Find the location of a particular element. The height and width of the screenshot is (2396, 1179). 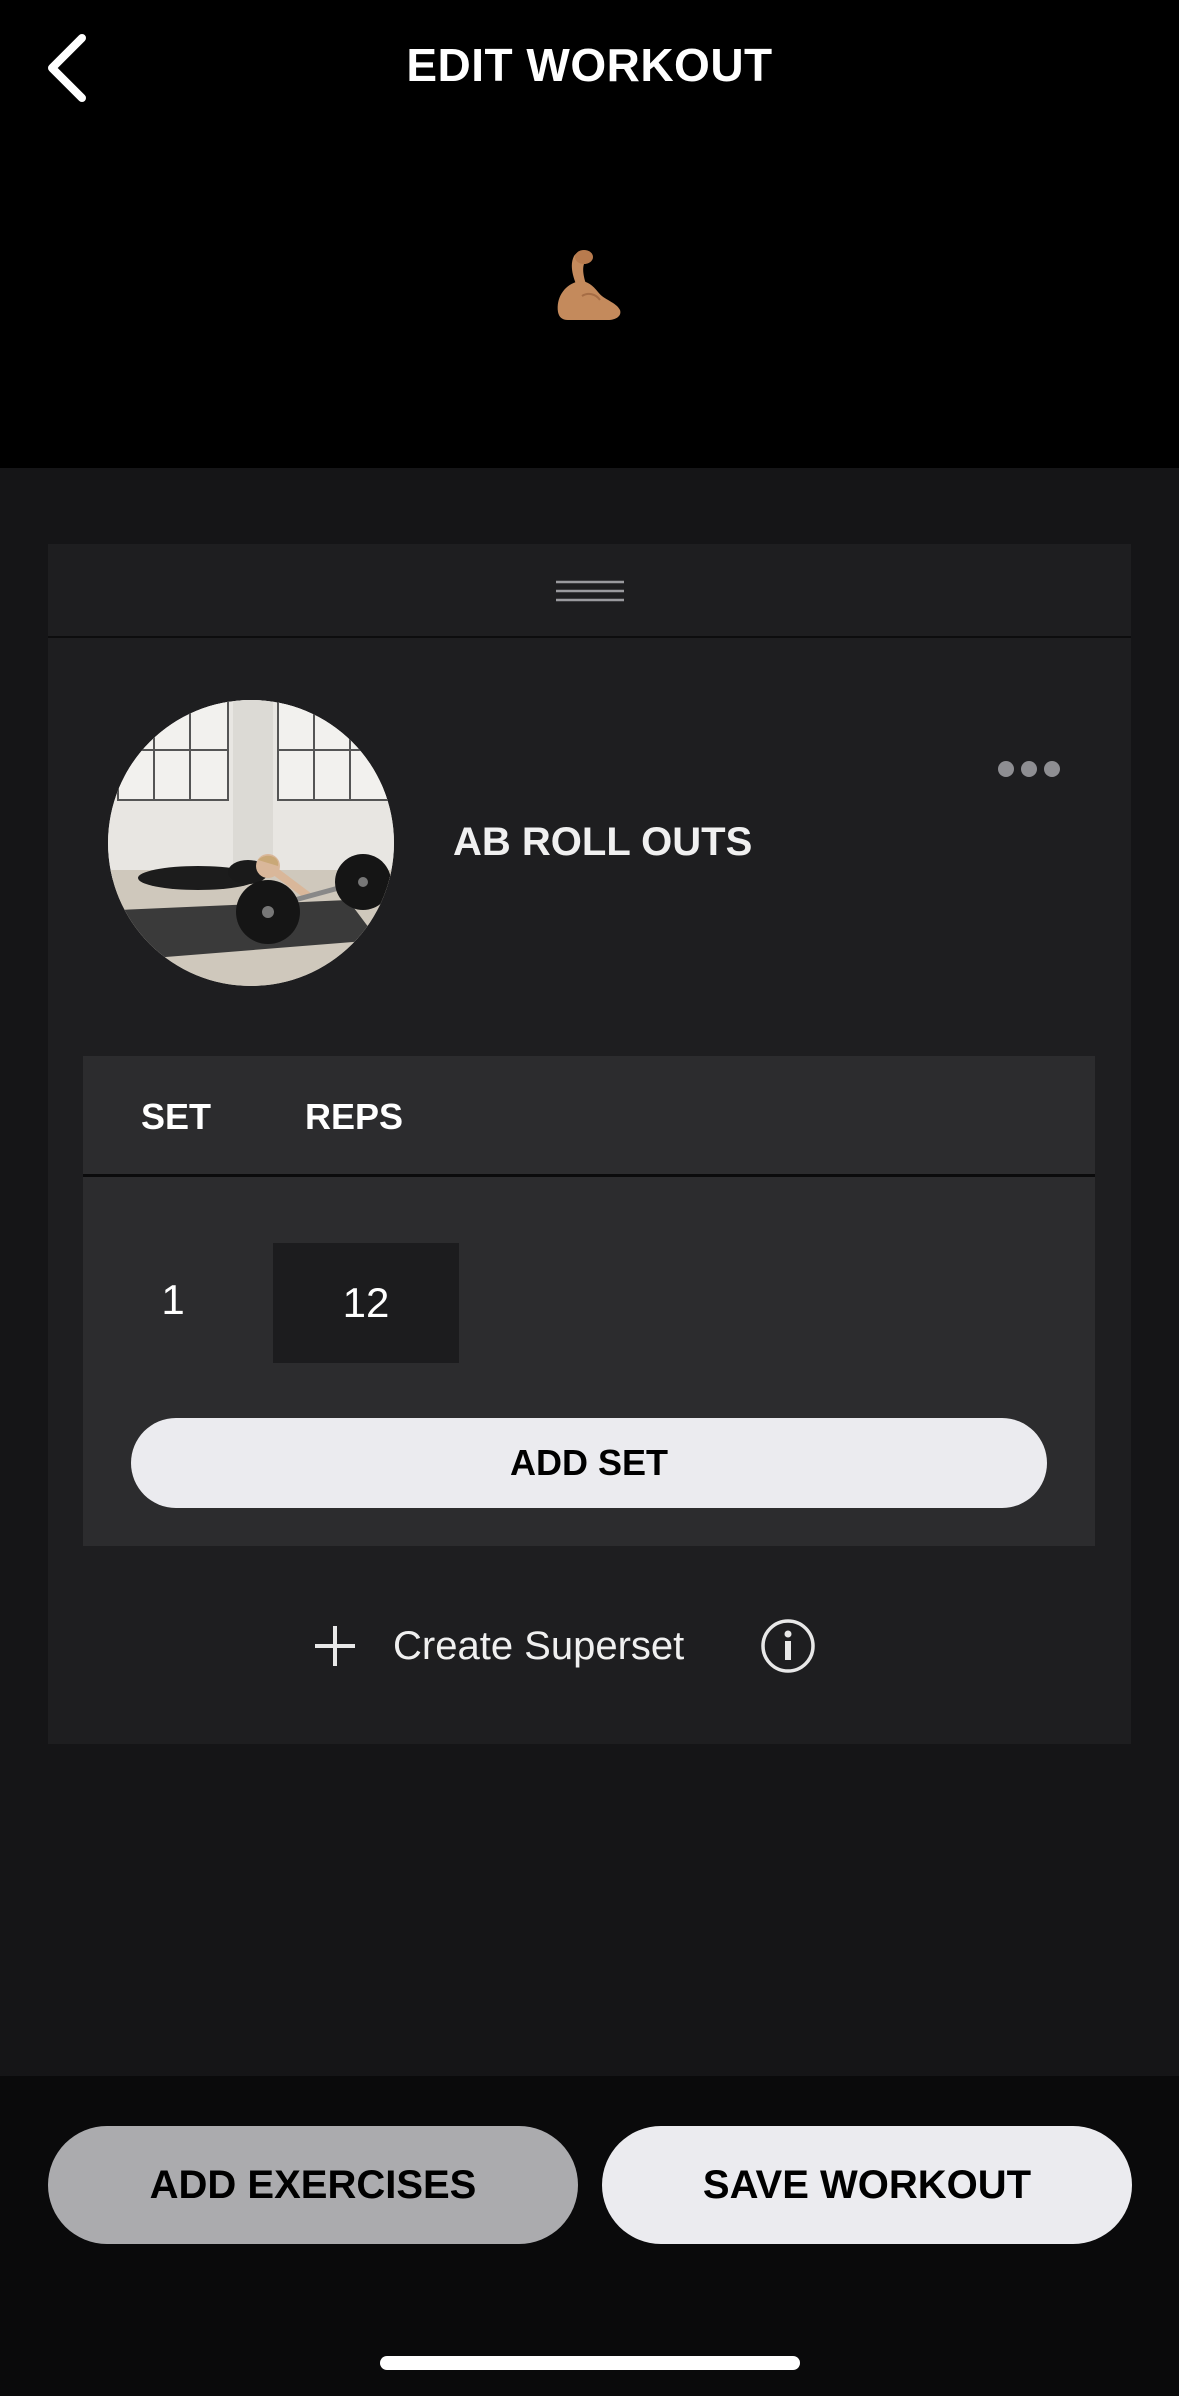

home-indicator is located at coordinates (590, 2363).